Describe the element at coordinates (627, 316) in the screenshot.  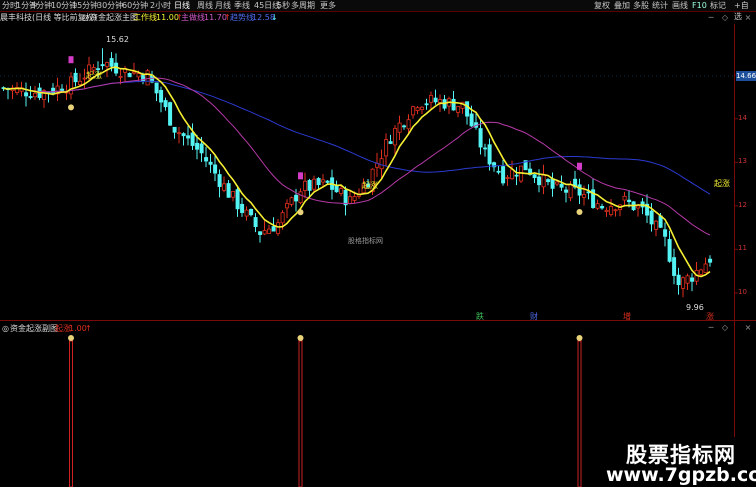
I see `event-mark-3: 增` at that location.